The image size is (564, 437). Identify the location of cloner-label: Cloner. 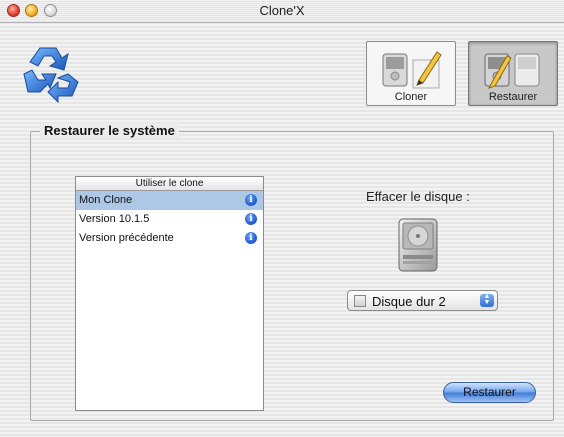
(411, 97).